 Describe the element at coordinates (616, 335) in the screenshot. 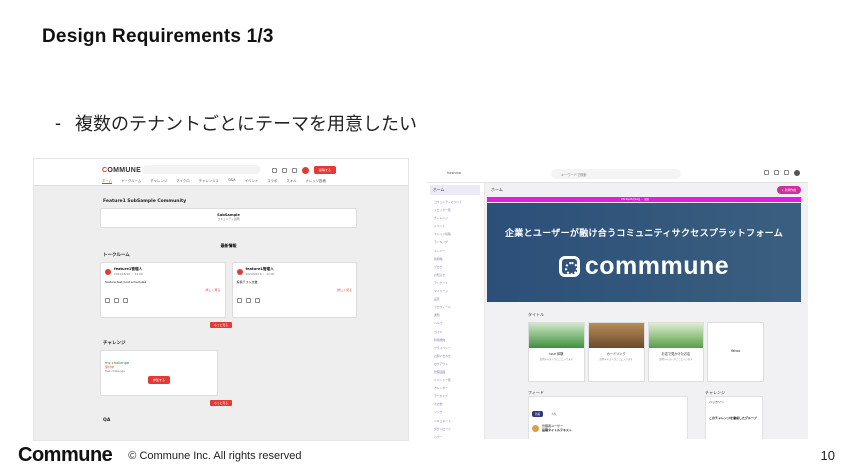

I see `animal-image` at that location.